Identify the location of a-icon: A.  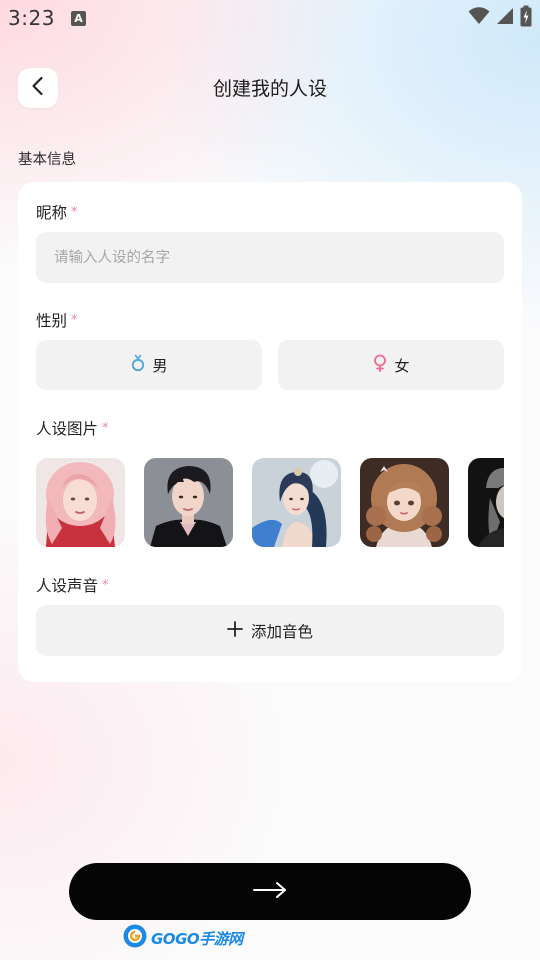
(78, 18).